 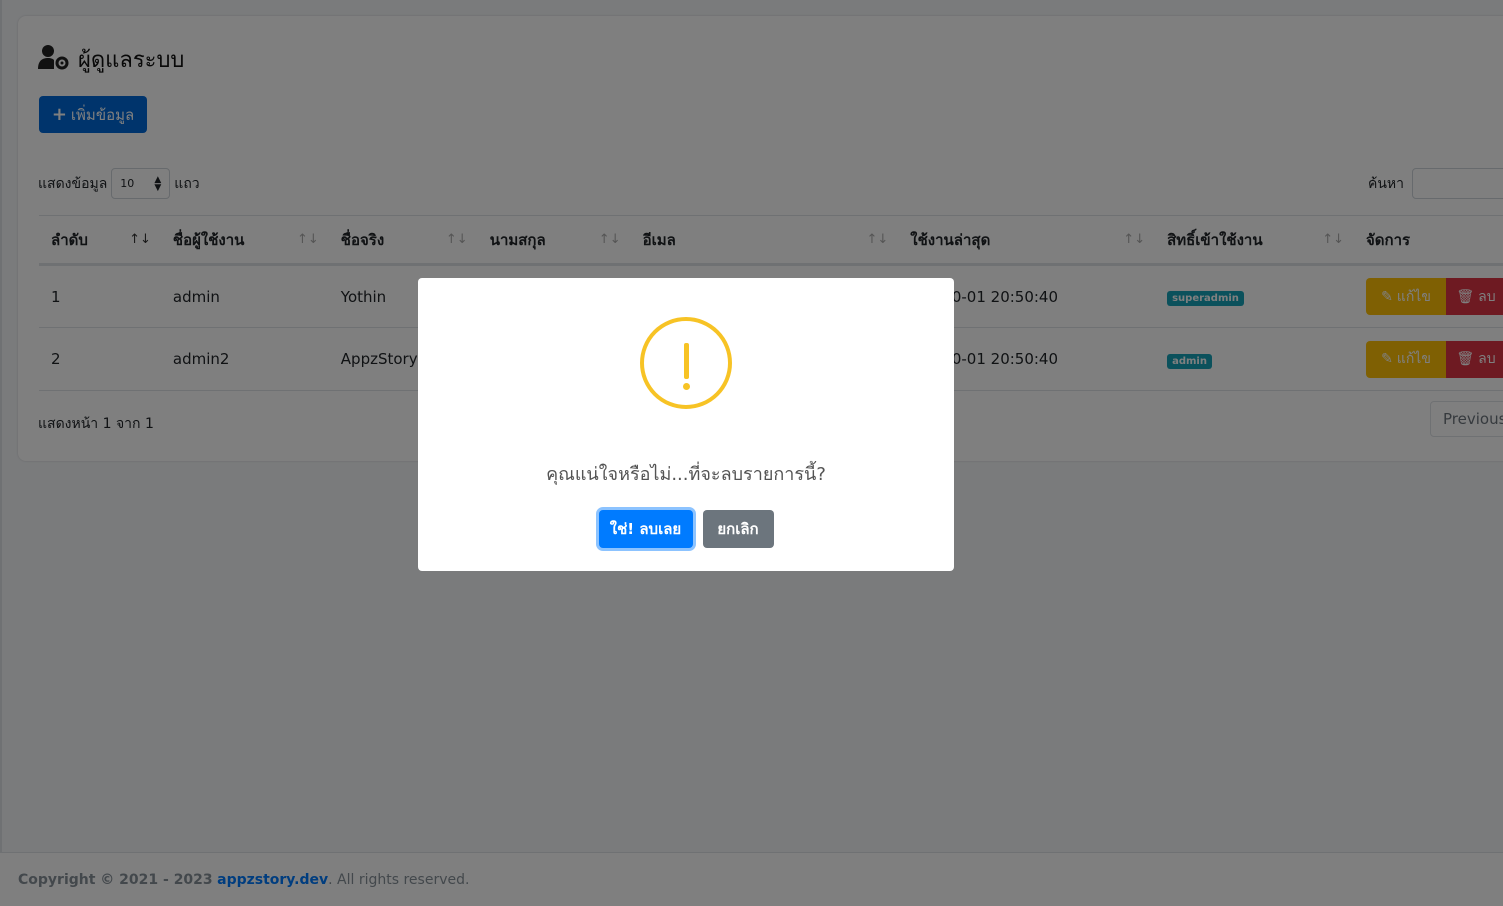 I want to click on dialog-actions: ใช่! ลบเลย ยกเลิก, so click(x=686, y=529).